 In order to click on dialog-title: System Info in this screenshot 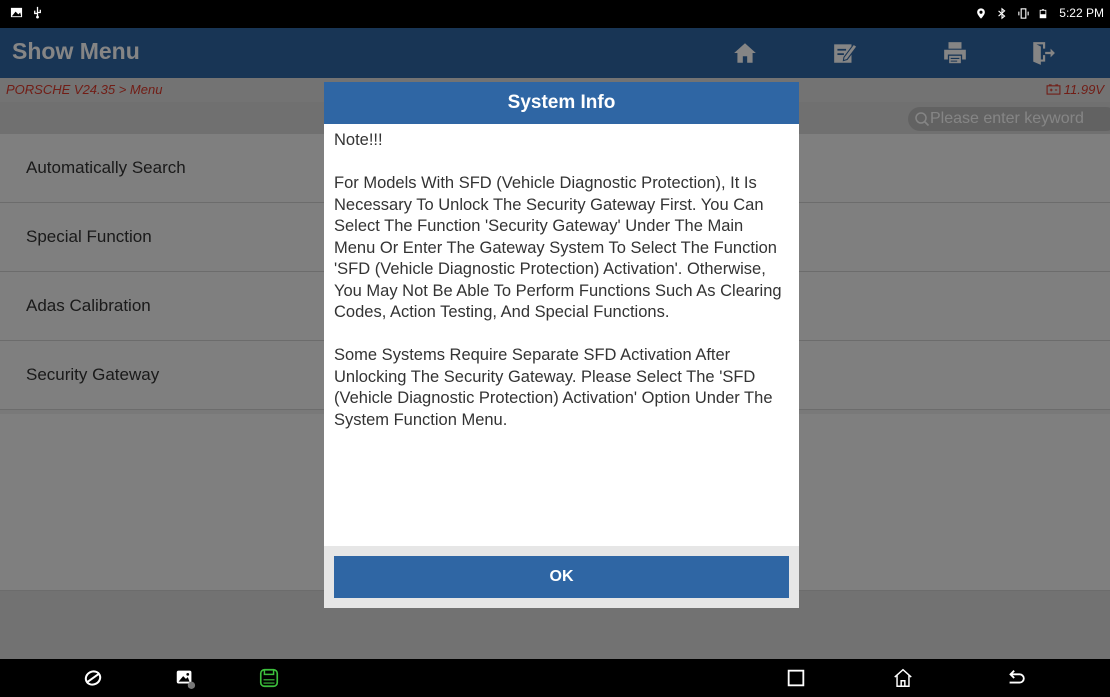, I will do `click(561, 103)`.